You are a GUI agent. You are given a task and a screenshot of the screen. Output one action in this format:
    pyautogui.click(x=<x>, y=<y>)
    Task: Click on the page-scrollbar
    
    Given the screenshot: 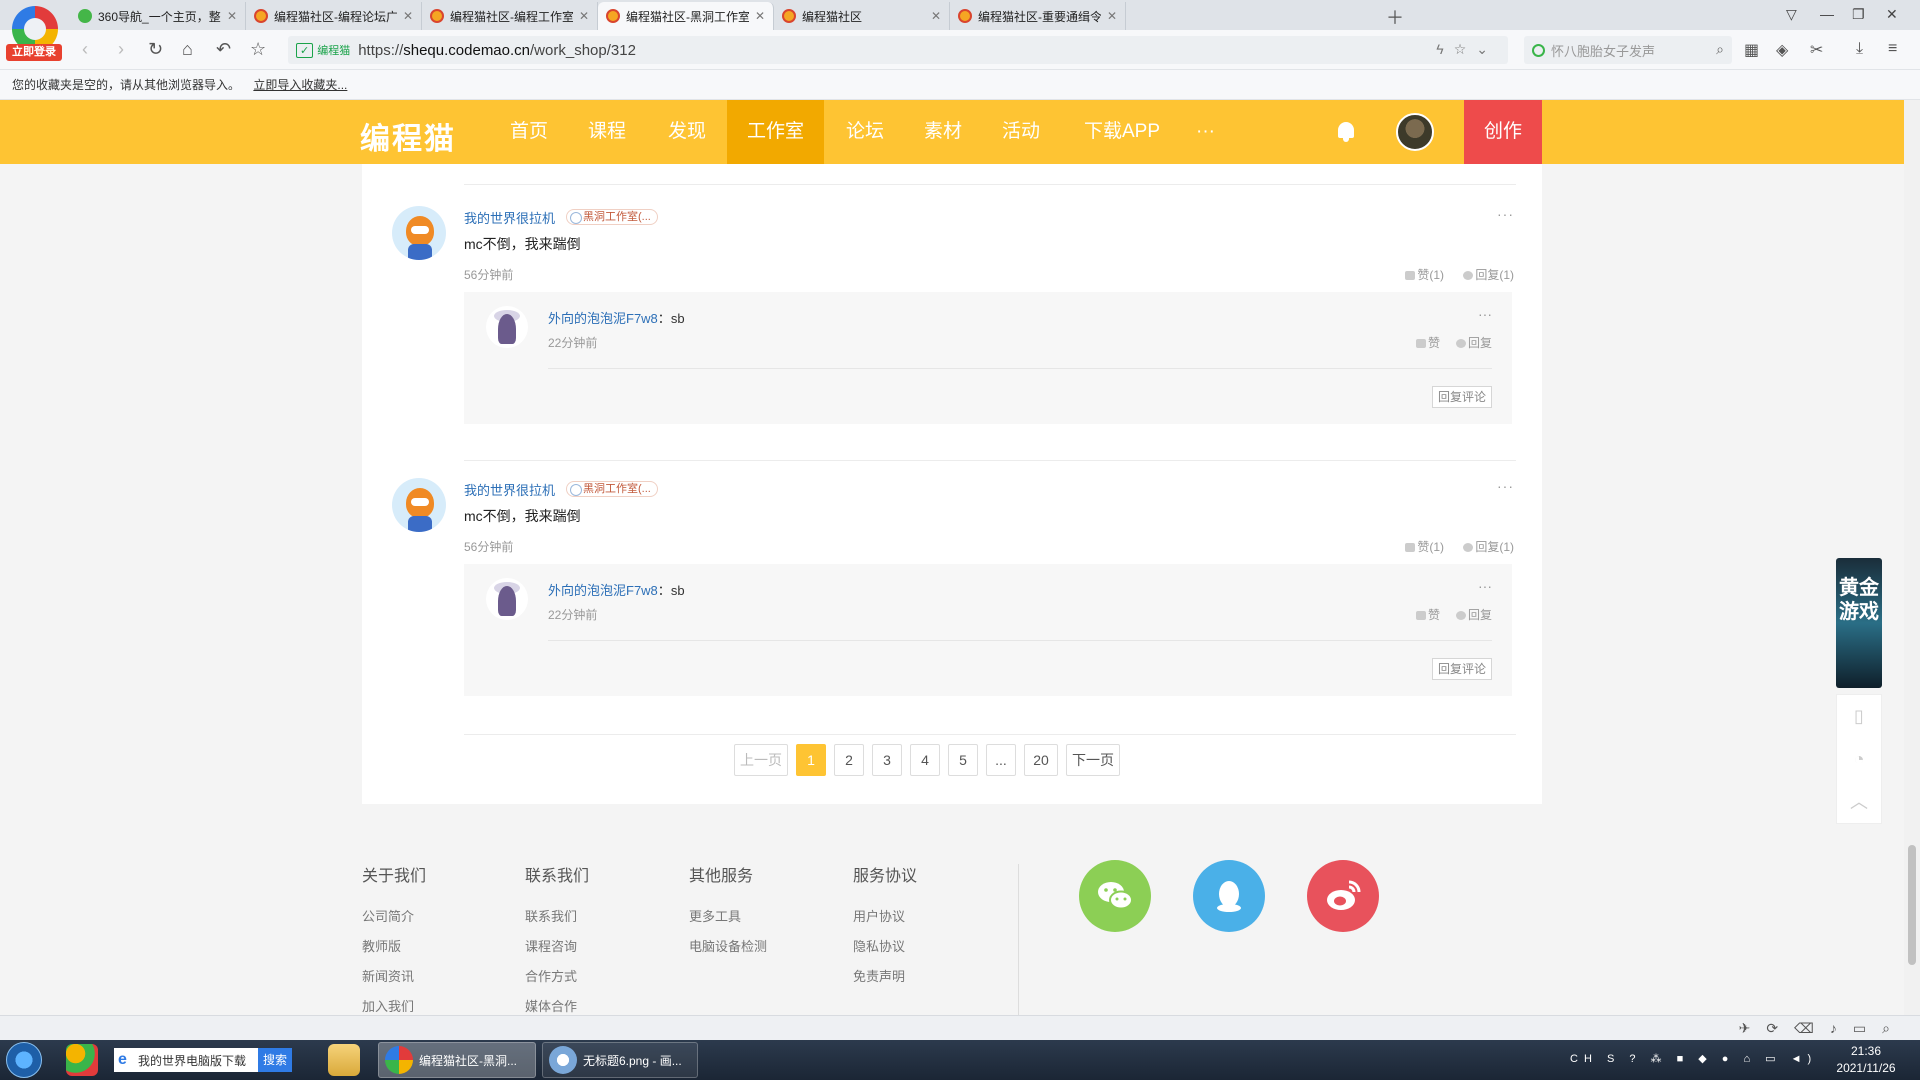 What is the action you would take?
    pyautogui.click(x=1912, y=557)
    